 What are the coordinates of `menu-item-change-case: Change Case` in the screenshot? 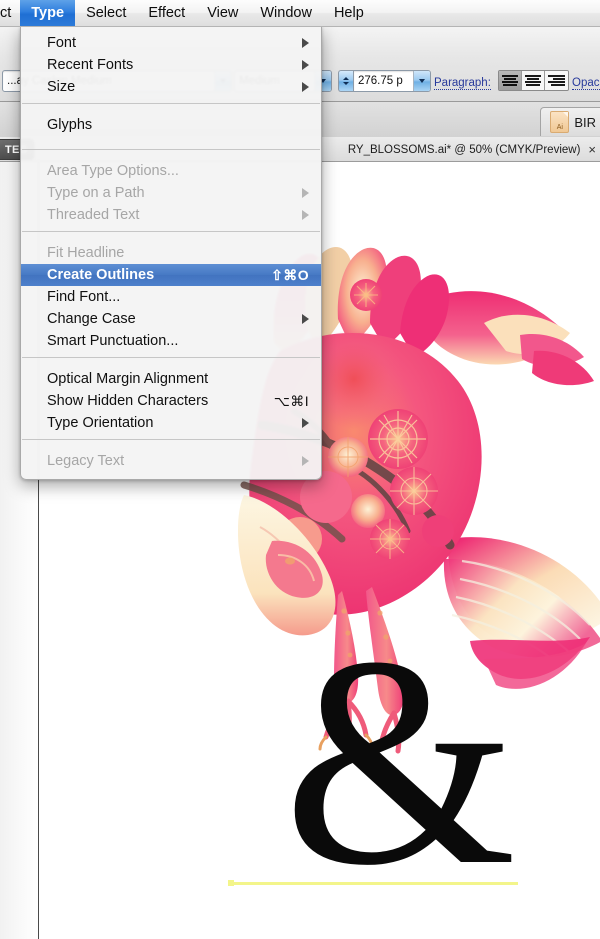 It's located at (171, 319).